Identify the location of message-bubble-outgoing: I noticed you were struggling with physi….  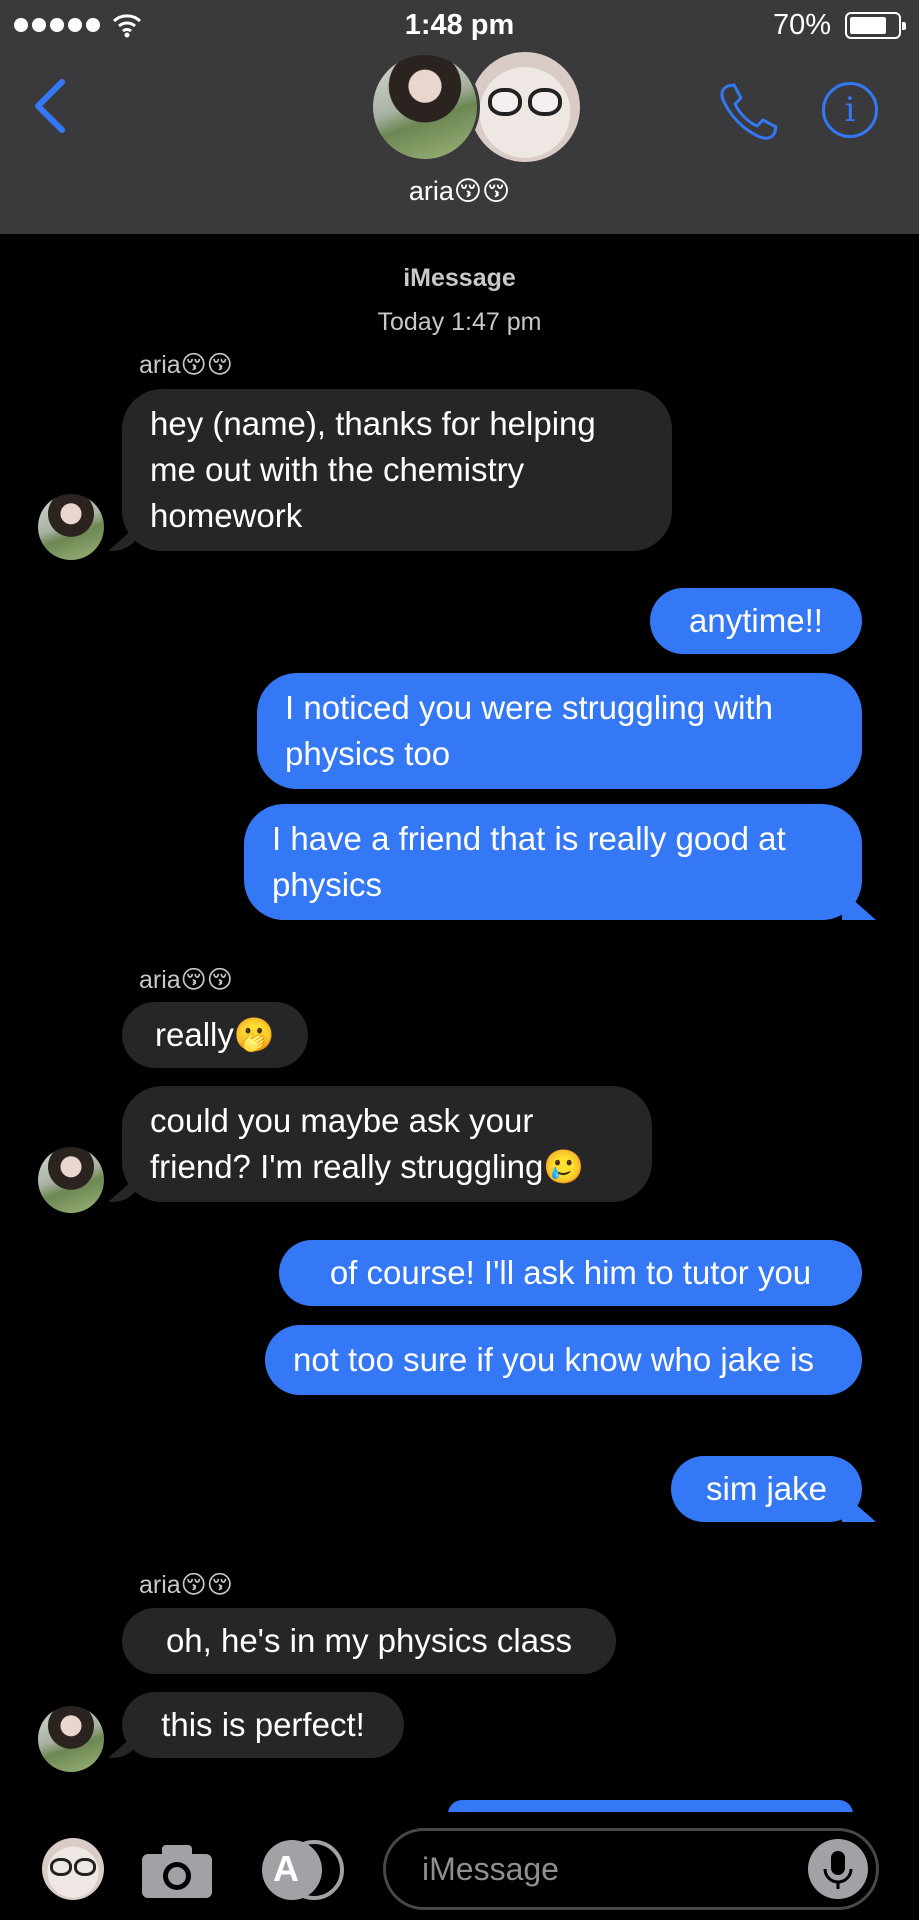
(559, 731).